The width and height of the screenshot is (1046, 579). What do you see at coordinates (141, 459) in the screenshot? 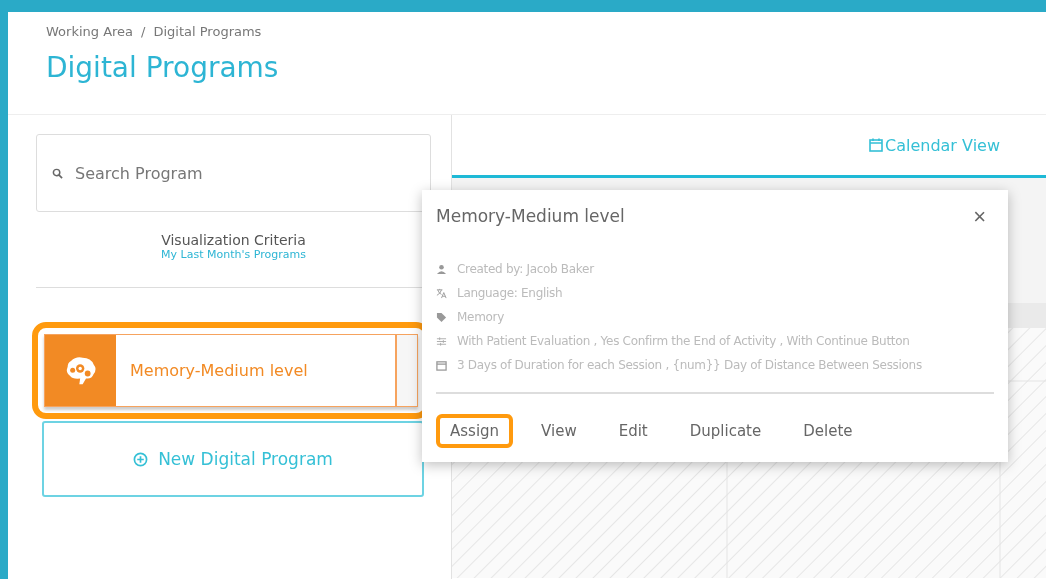
I see `add-icon` at bounding box center [141, 459].